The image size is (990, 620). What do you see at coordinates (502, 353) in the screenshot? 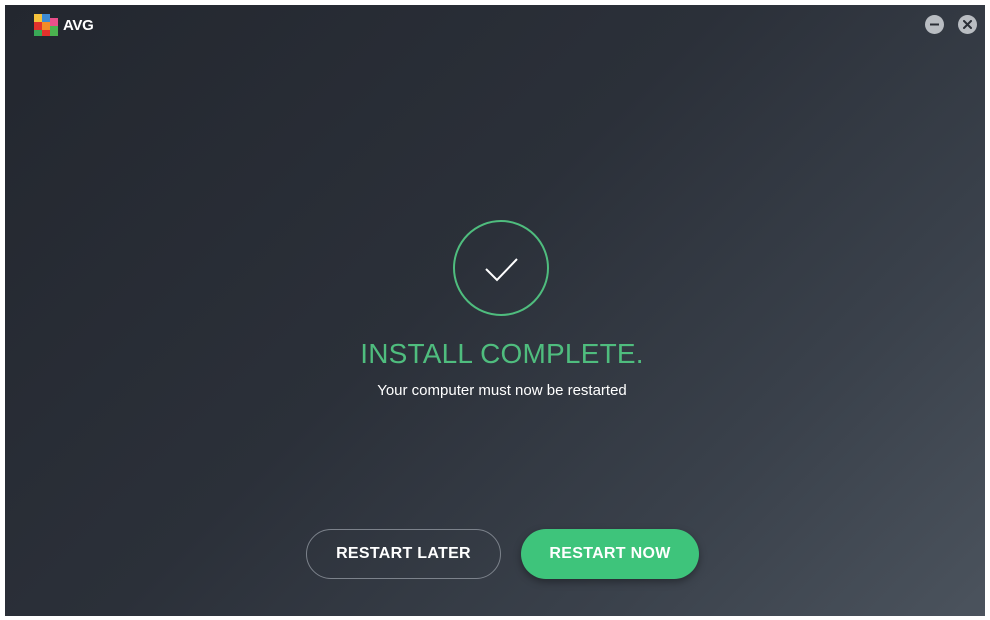
I see `install-status-title: INSTALL COMPLETE.` at bounding box center [502, 353].